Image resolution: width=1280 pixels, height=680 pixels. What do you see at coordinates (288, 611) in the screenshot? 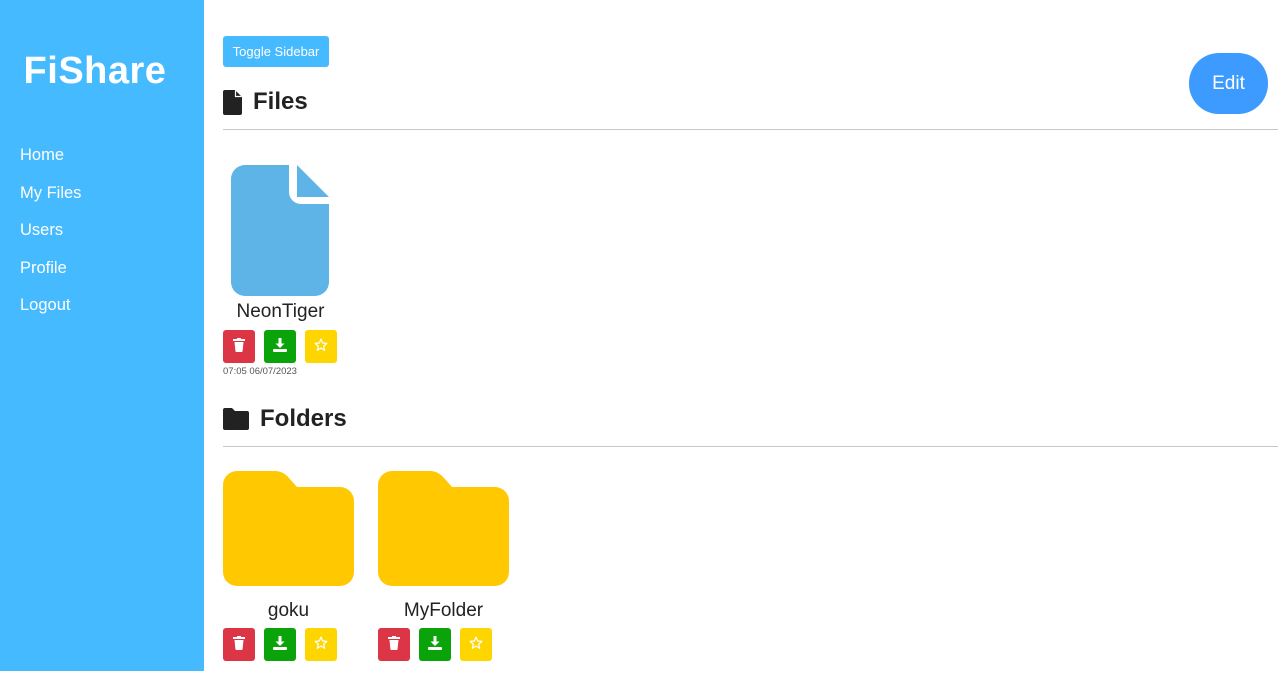
I see `folder-name: goku` at bounding box center [288, 611].